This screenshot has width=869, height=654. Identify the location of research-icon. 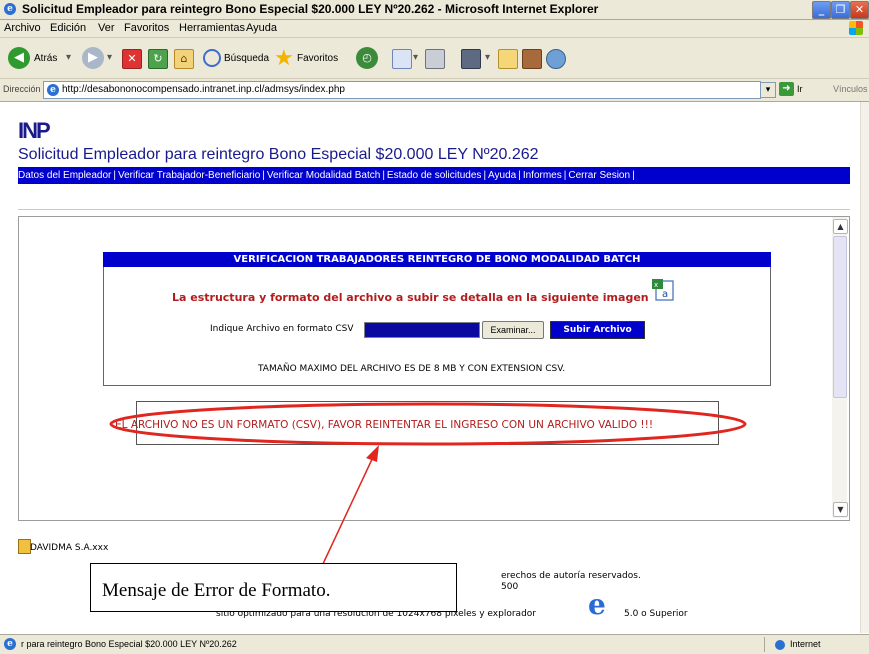
(532, 59).